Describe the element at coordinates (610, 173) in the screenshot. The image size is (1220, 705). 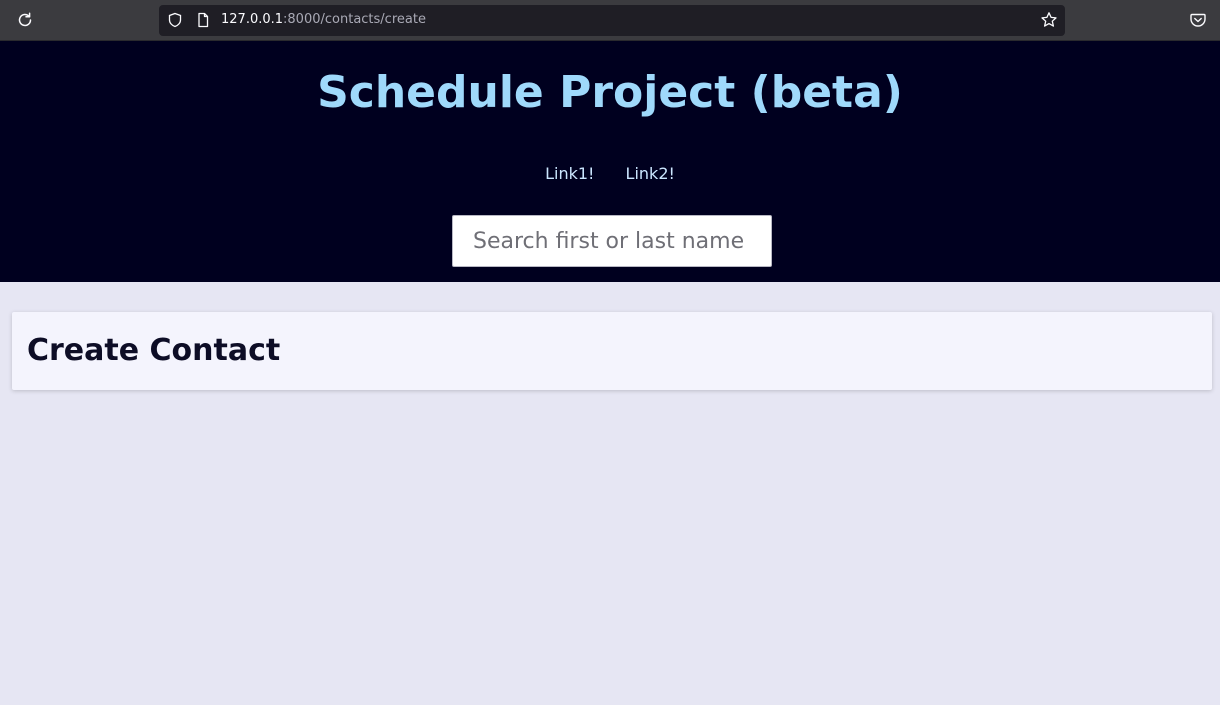
I see `nav-links: Link1! Link2!` at that location.